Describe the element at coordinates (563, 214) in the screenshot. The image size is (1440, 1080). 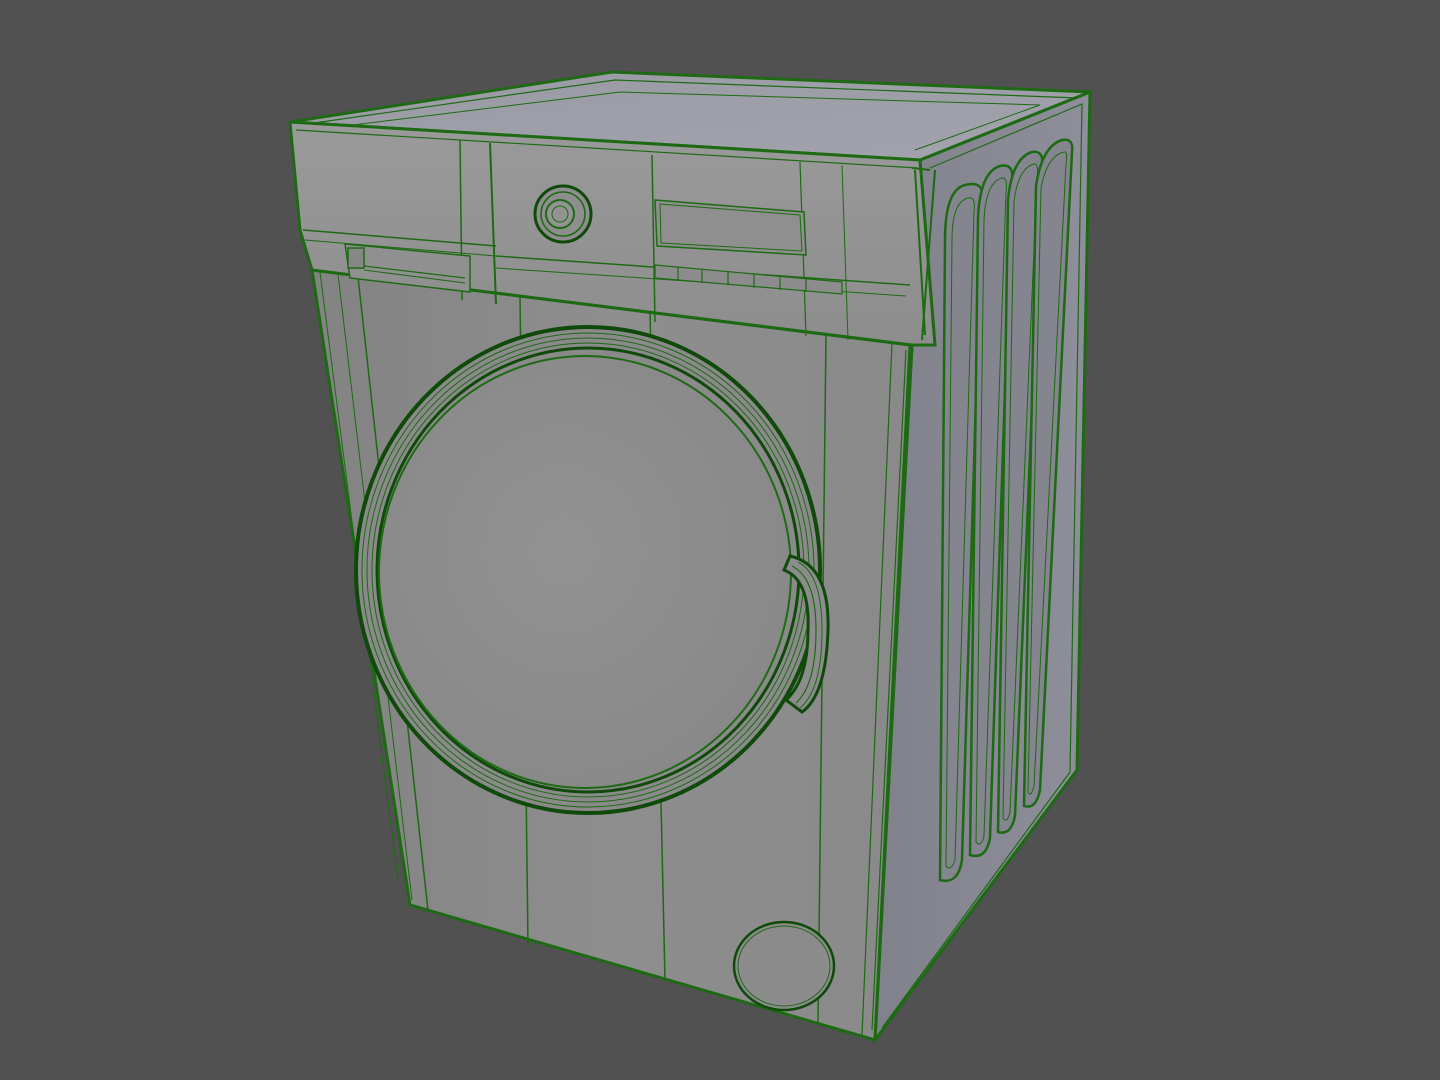
I see `program-knob` at that location.